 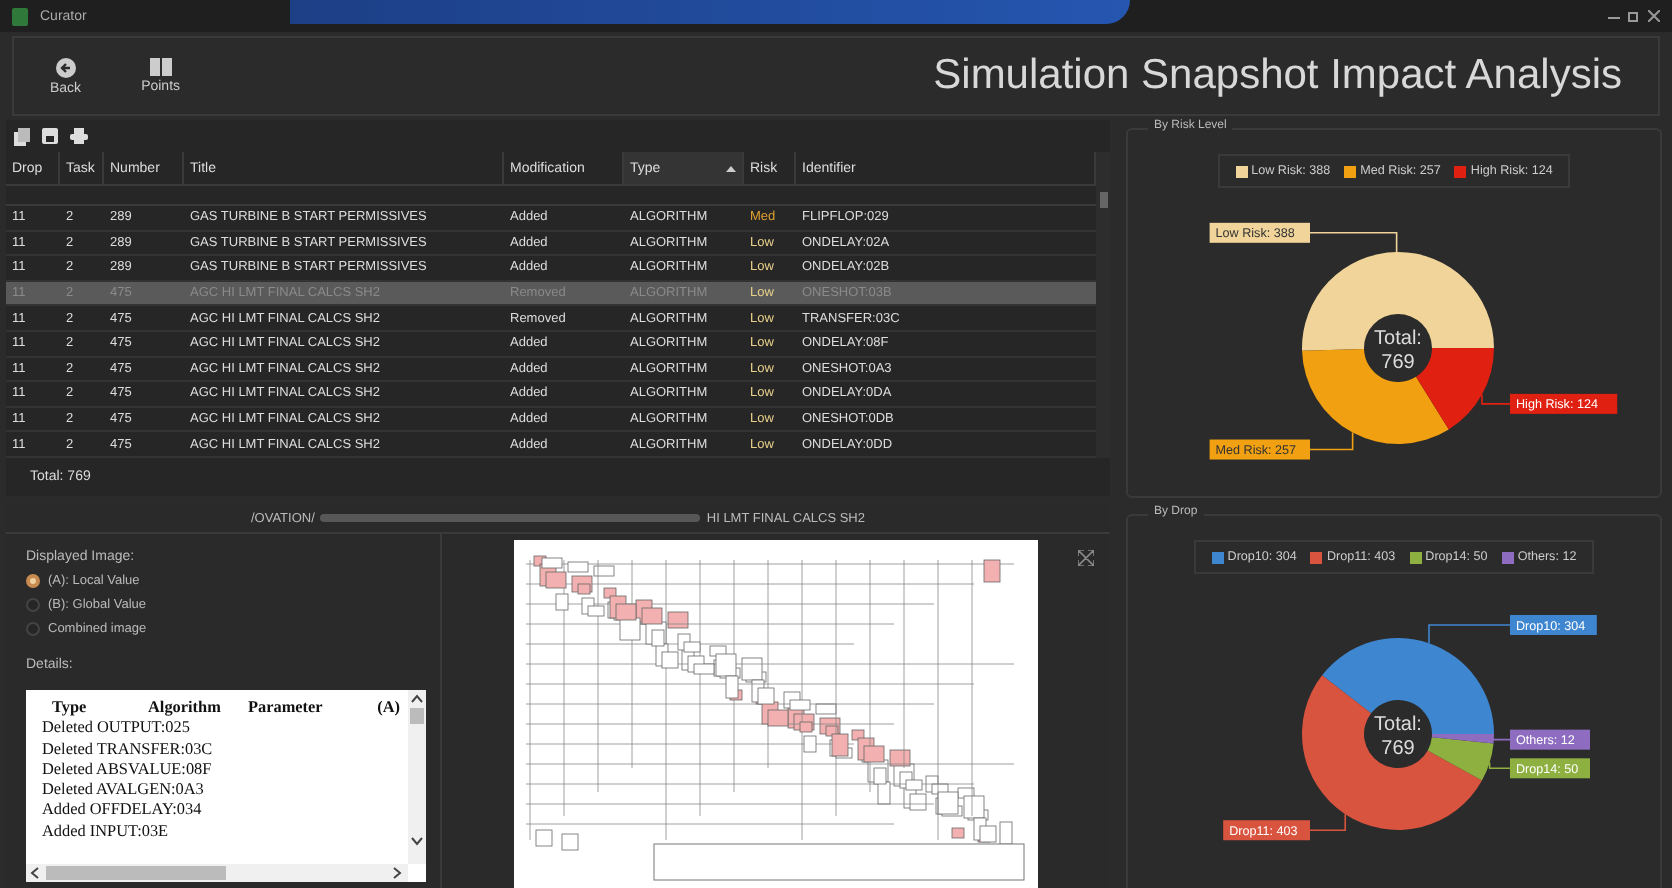 What do you see at coordinates (731, 168) in the screenshot?
I see `sort-arrow-icon` at bounding box center [731, 168].